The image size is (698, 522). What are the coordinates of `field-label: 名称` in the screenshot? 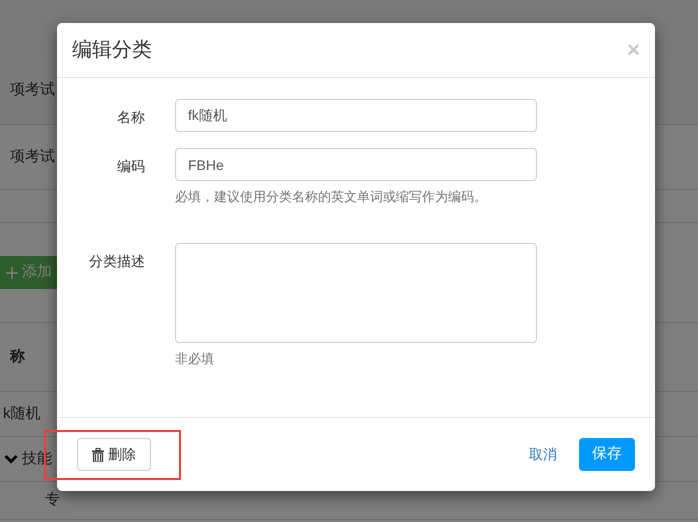 It's located at (131, 117).